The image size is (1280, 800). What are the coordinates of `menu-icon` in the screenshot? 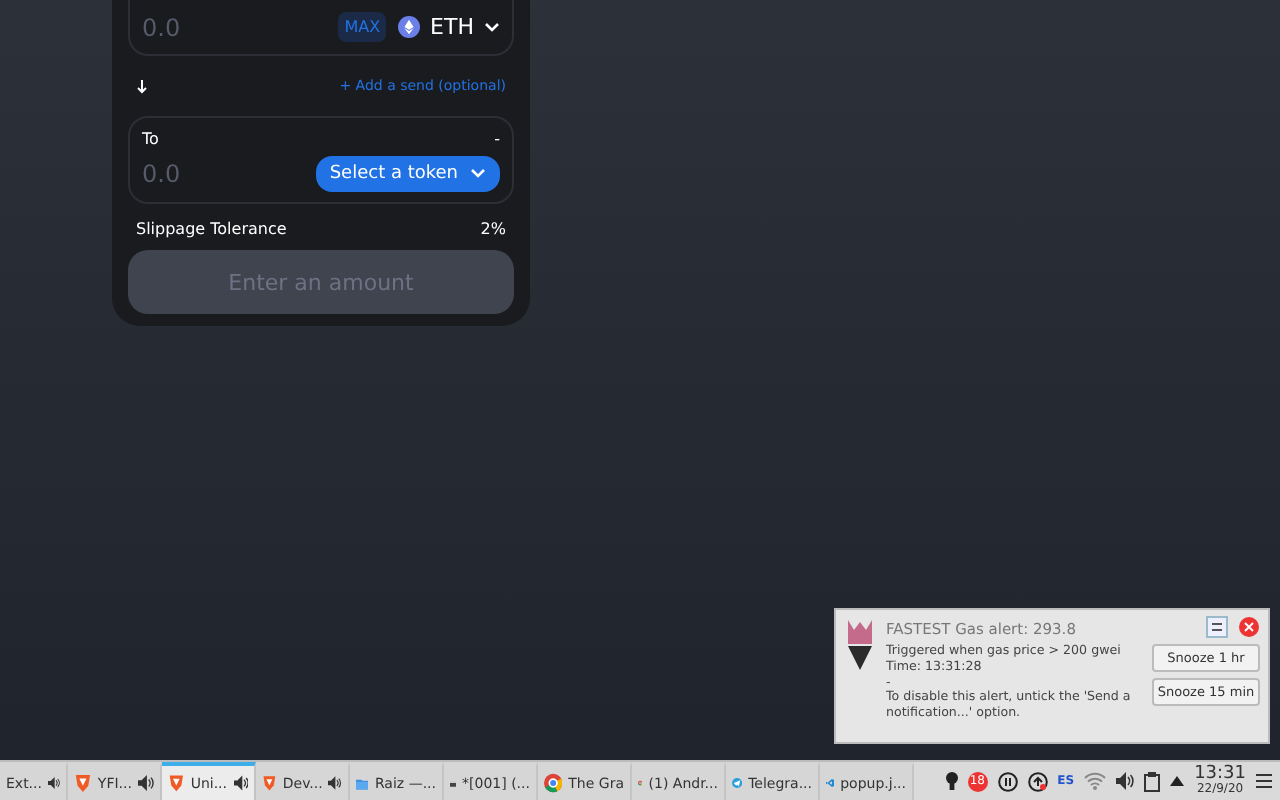 It's located at (1264, 781).